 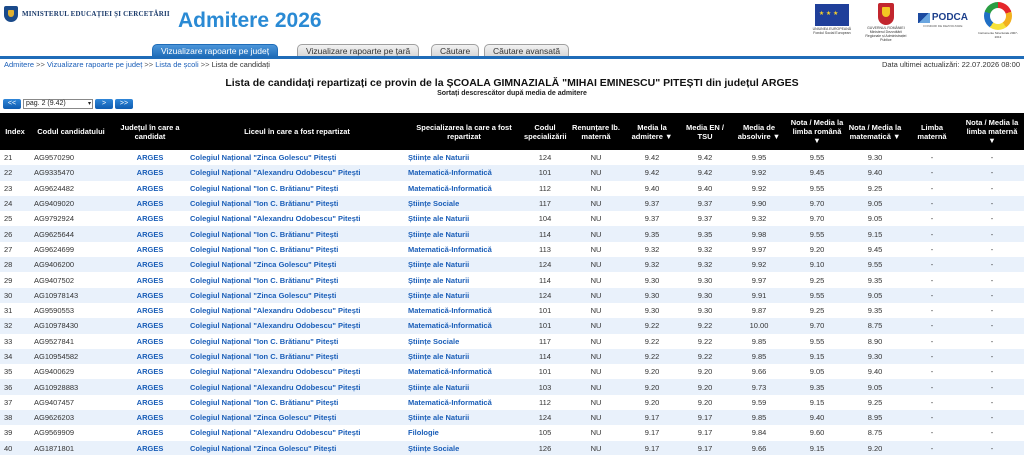 What do you see at coordinates (817, 203) in the screenshot?
I see `cell-nota-romana: 9.70` at bounding box center [817, 203].